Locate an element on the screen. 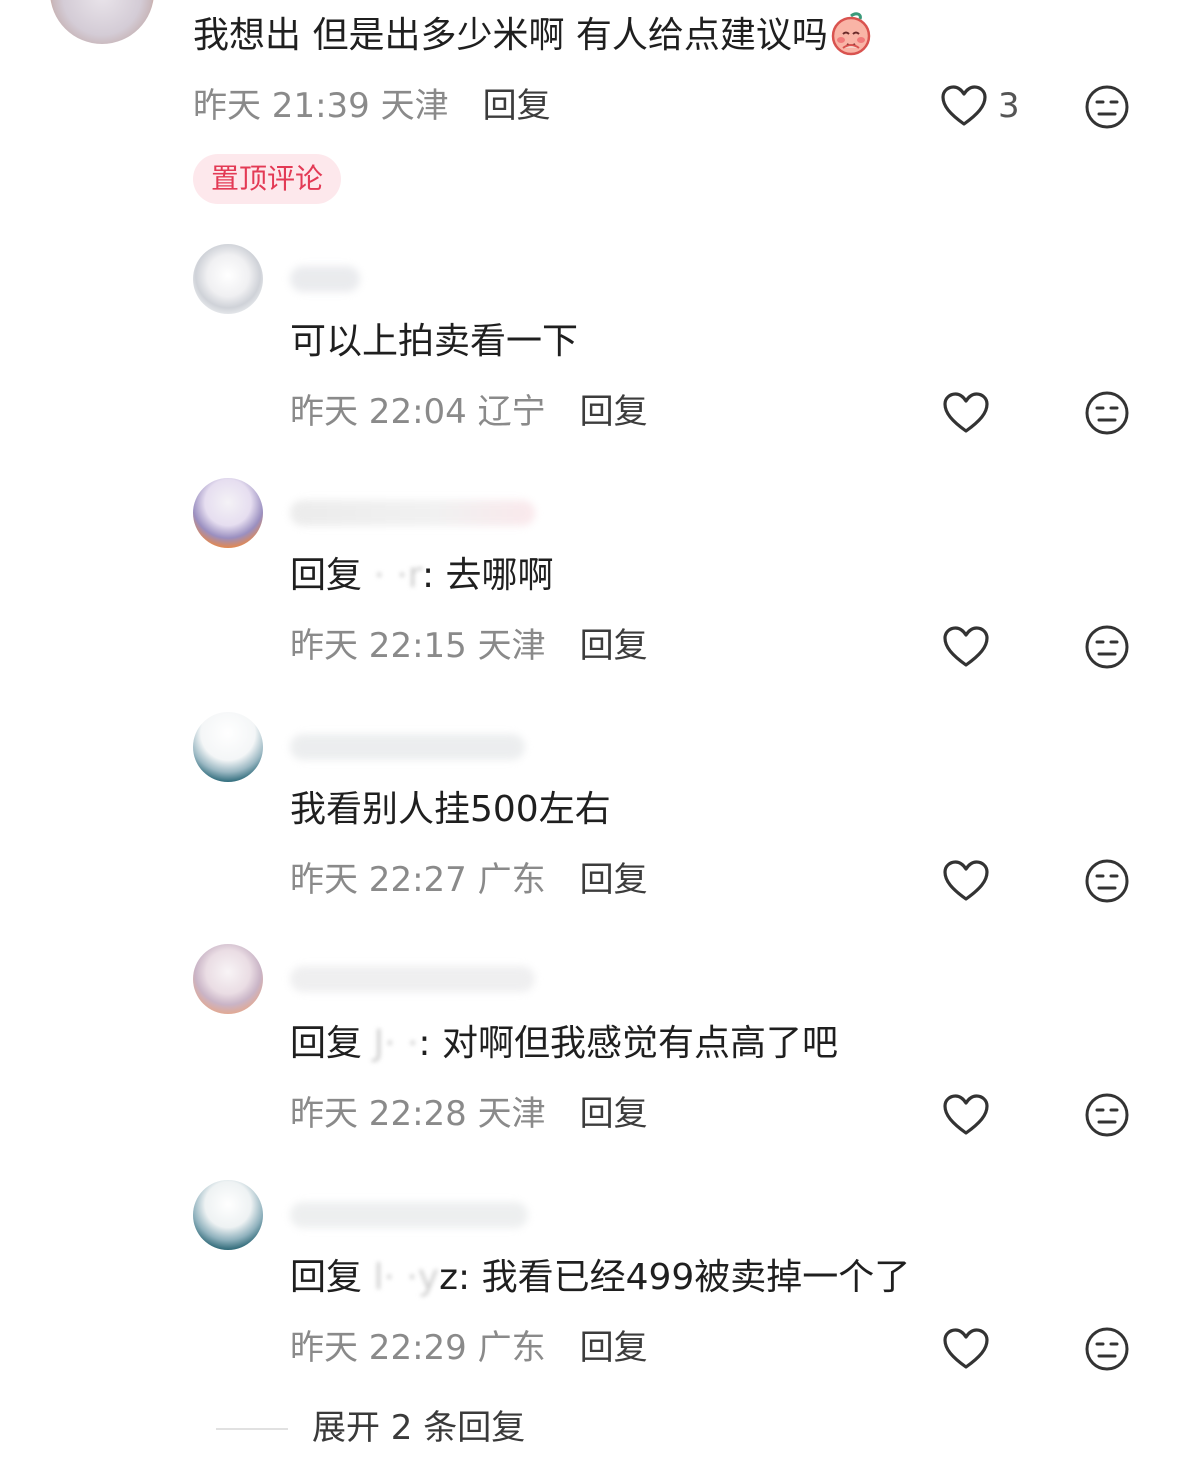 The width and height of the screenshot is (1179, 1484). reply-1-text: 可以上拍卖看一下 is located at coordinates (434, 341).